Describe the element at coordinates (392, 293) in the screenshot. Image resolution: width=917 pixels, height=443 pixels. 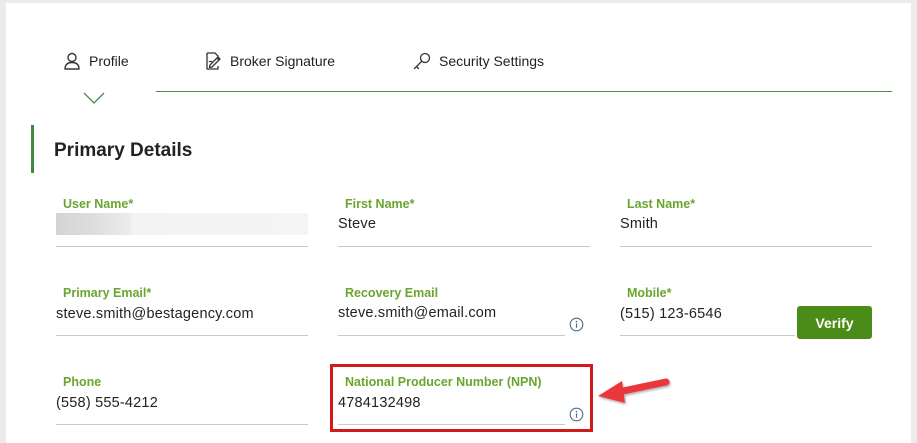
I see `recovery-email-label: Recovery Email` at that location.